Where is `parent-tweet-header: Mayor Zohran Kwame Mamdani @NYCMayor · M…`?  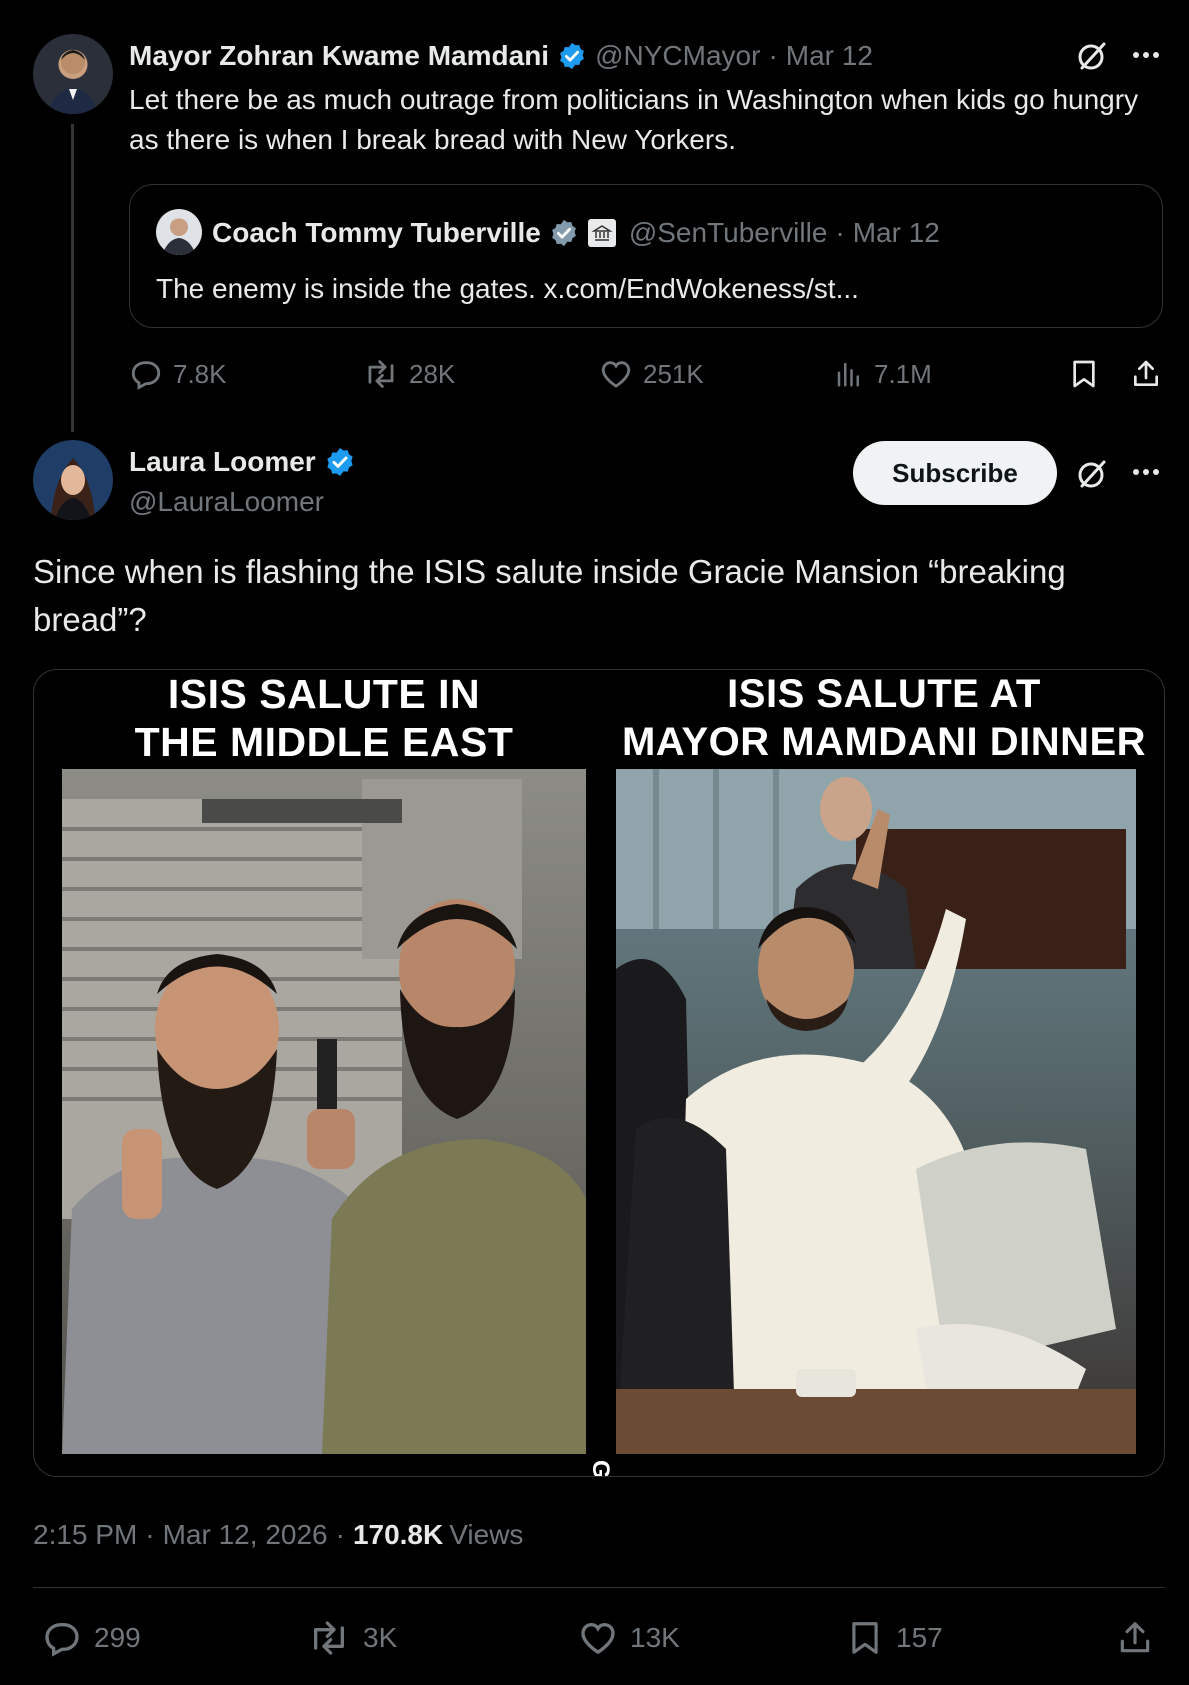
parent-tweet-header: Mayor Zohran Kwame Mamdani @NYCMayor · M… is located at coordinates (501, 56).